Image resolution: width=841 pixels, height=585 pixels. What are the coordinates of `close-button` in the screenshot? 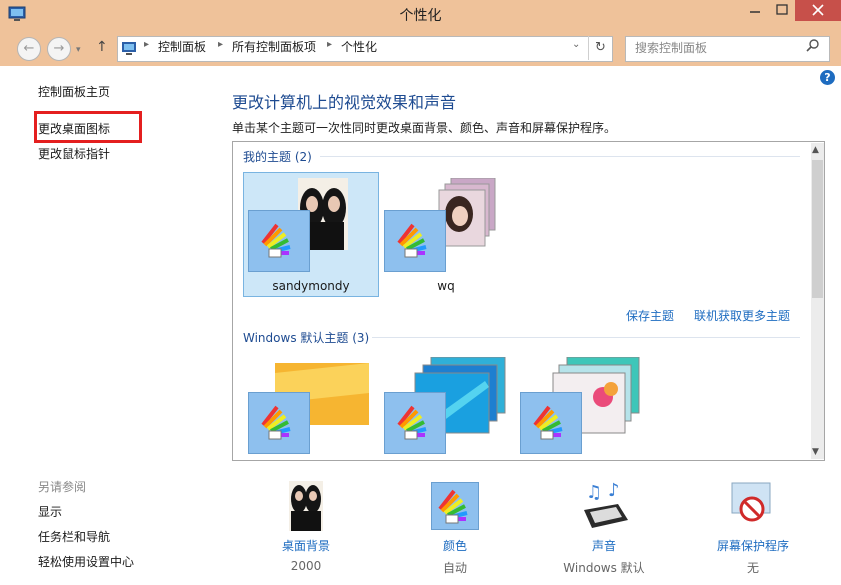 It's located at (818, 10).